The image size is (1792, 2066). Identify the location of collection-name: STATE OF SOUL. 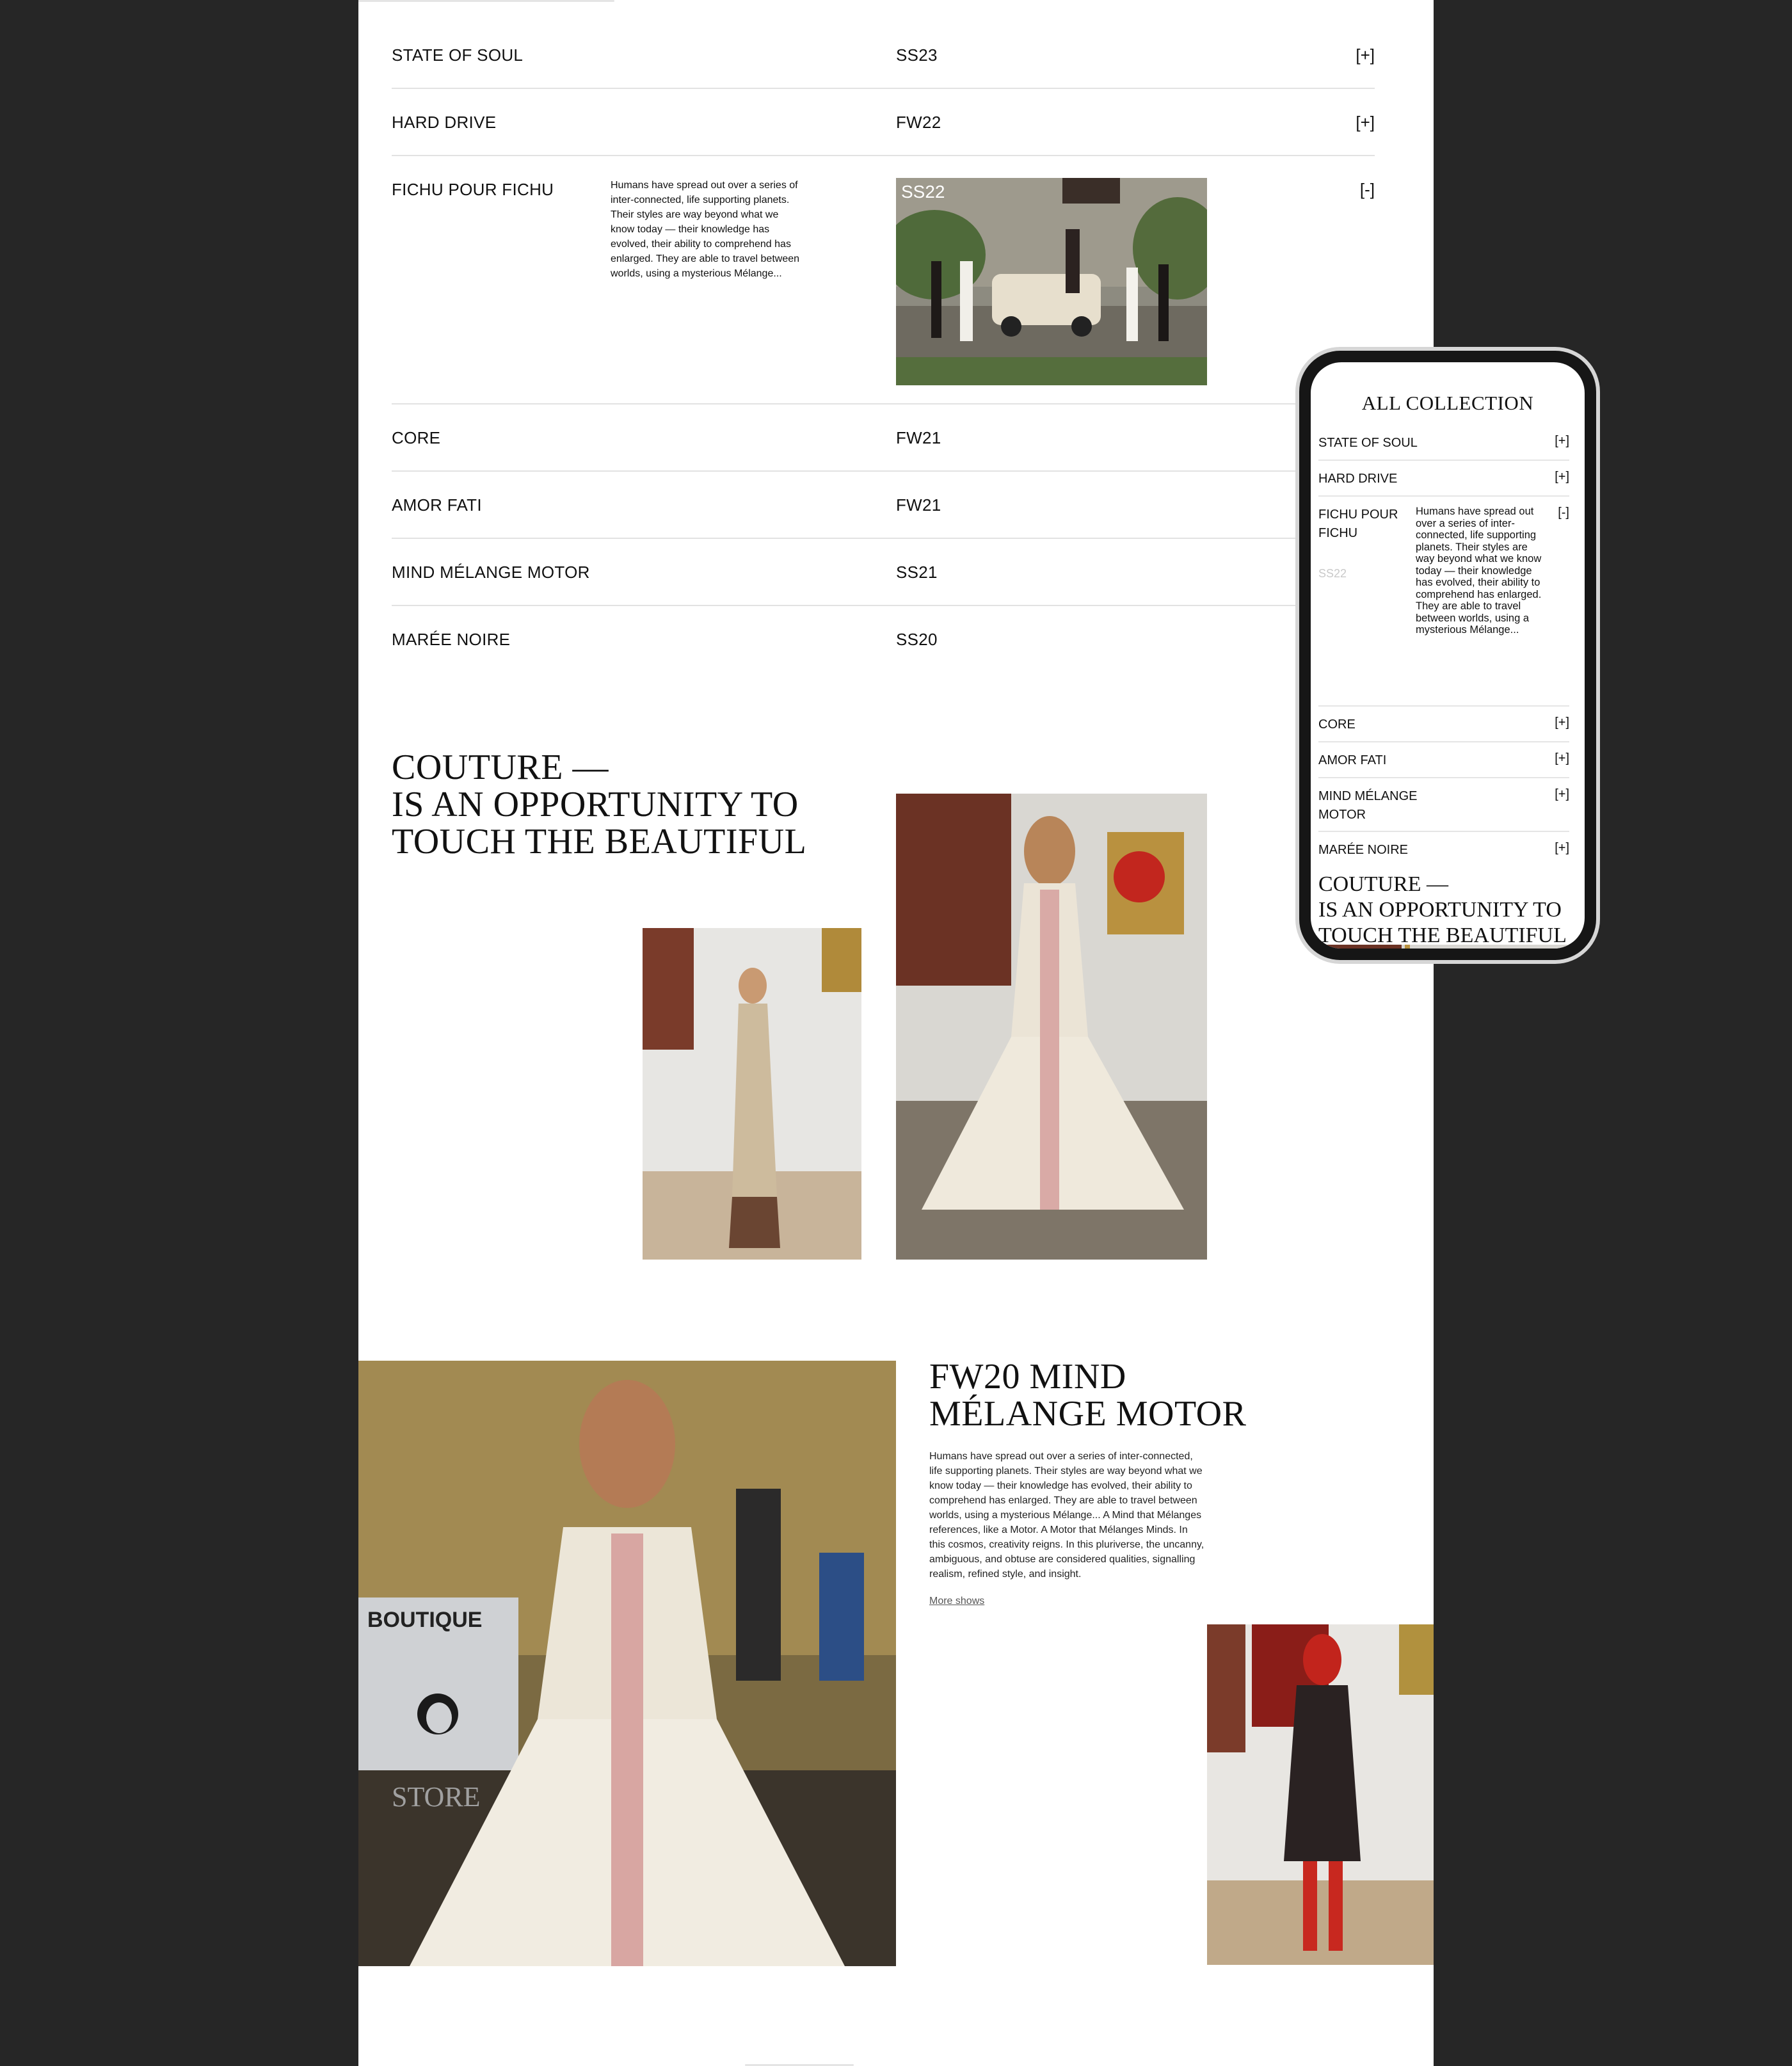
(458, 55).